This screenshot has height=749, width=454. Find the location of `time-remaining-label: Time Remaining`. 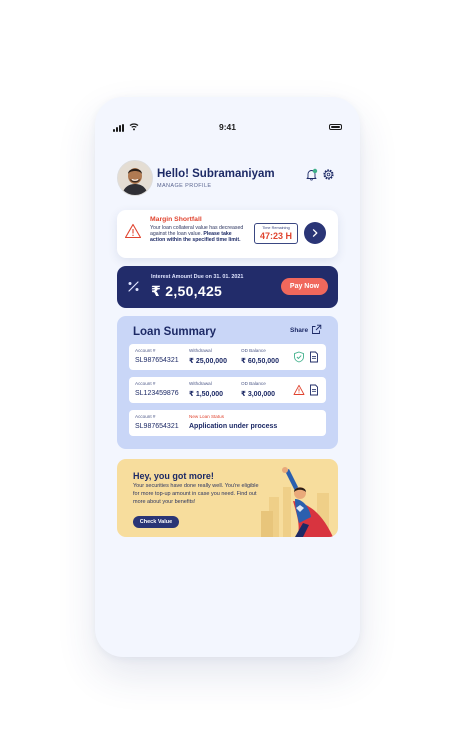

time-remaining-label: Time Remaining is located at coordinates (276, 228).